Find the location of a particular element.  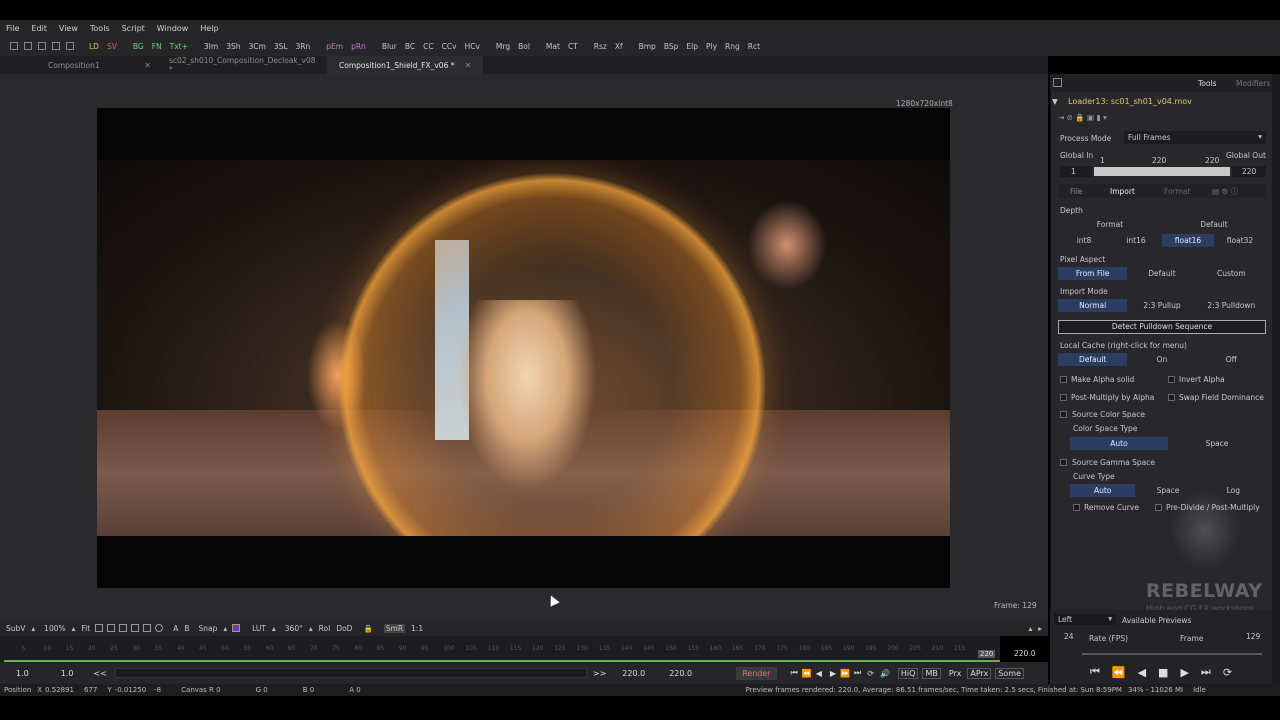

tab-decloak: sc02_sh010_Composition_Decloak_v08 * ✕ is located at coordinates (244, 65).